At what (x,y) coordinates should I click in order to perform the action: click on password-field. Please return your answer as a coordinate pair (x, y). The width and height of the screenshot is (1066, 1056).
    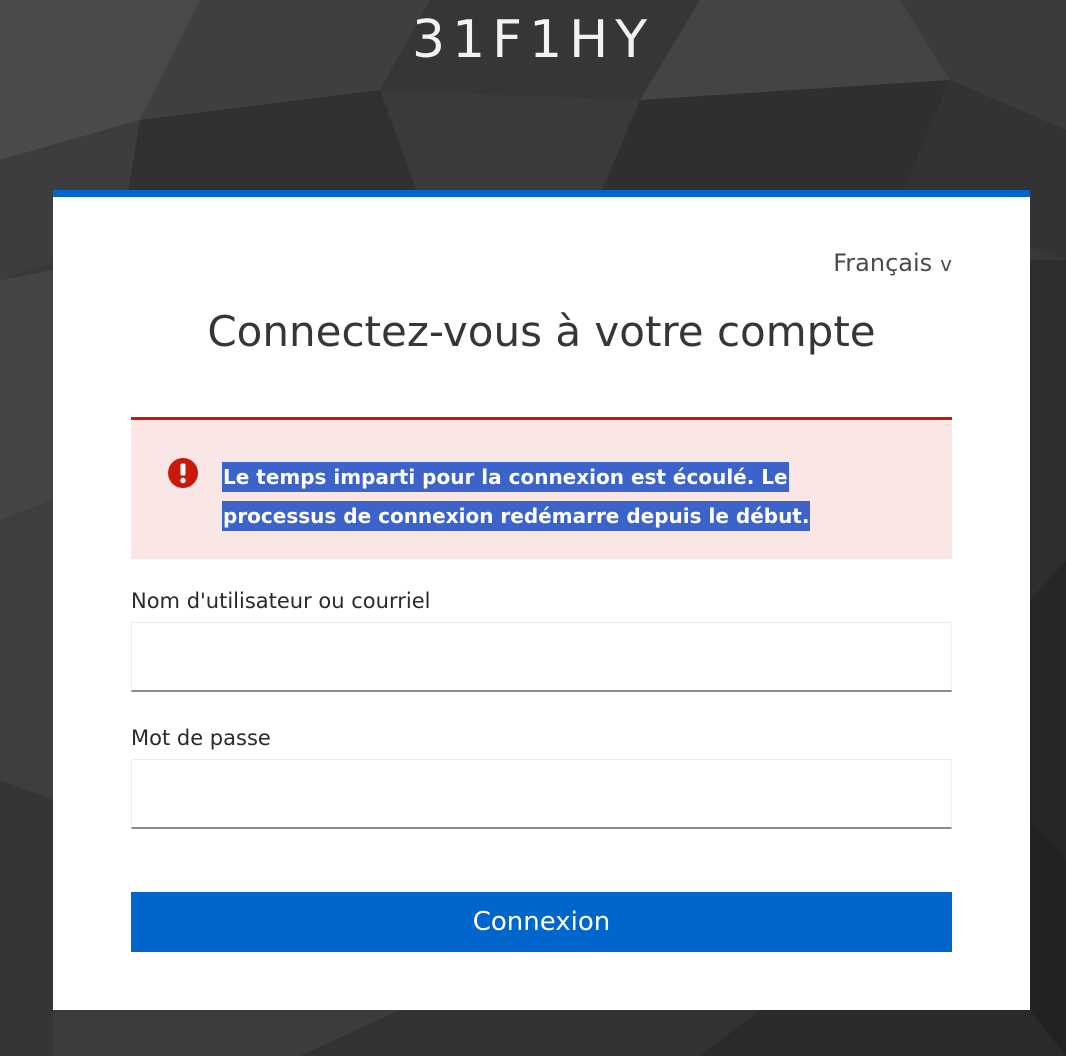
    Looking at the image, I should click on (541, 794).